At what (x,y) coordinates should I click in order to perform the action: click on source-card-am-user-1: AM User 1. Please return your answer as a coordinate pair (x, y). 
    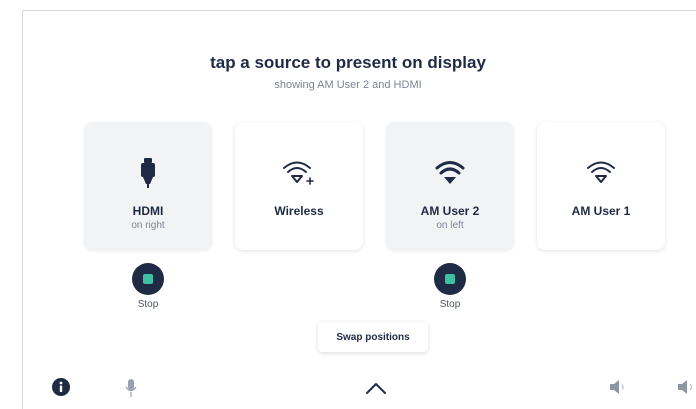
    Looking at the image, I should click on (601, 186).